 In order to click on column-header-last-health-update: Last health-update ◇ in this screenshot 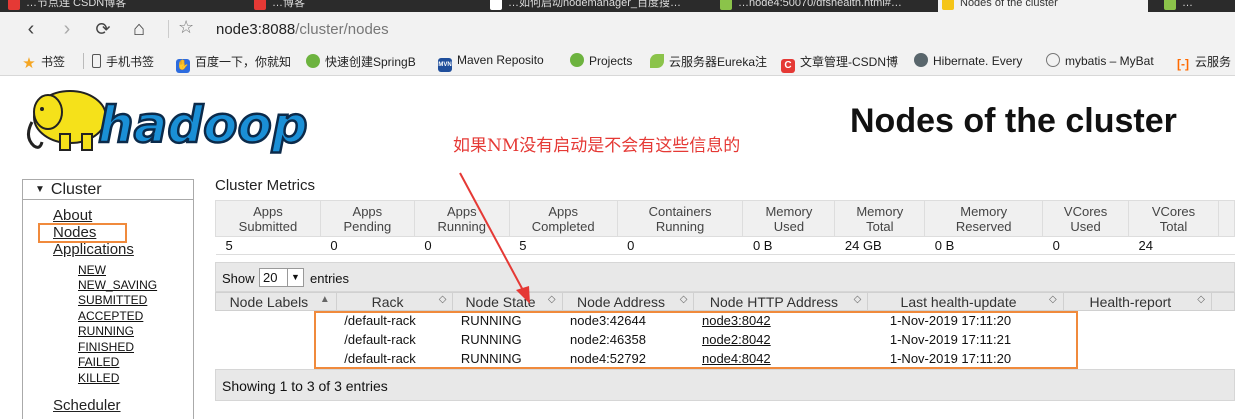, I will do `click(965, 301)`.